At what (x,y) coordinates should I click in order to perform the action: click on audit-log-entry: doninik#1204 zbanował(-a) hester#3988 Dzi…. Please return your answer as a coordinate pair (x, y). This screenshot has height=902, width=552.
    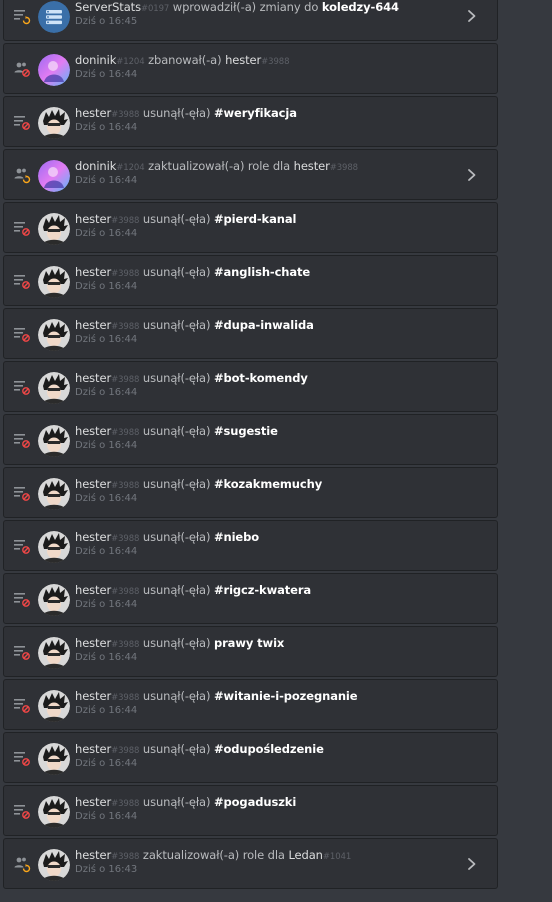
    Looking at the image, I should click on (250, 68).